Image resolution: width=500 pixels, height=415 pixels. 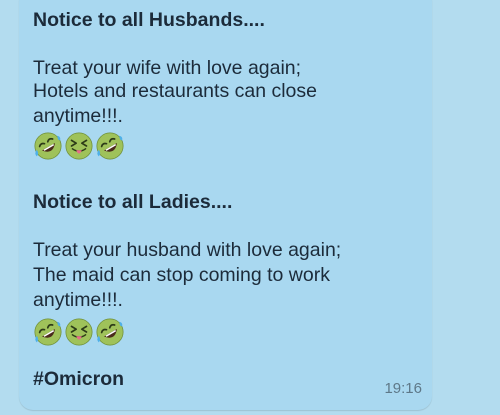 What do you see at coordinates (78, 300) in the screenshot?
I see `notice-ladies-line-3: anytime!!!.` at bounding box center [78, 300].